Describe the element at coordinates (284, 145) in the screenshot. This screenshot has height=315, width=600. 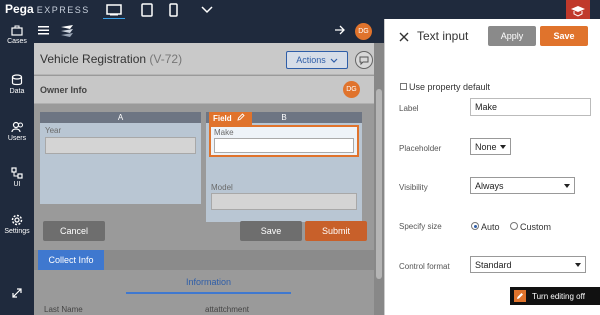
I see `make-input` at that location.